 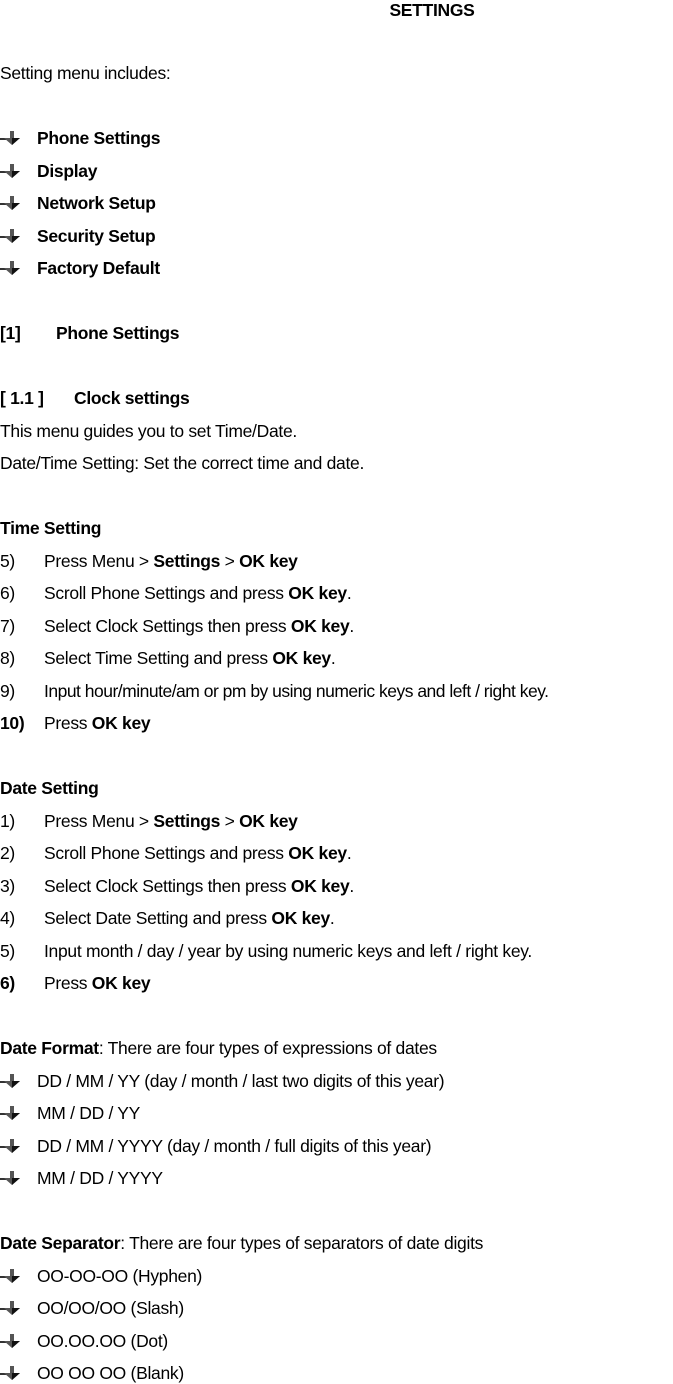 I want to click on subsection-heading: [ 1.1 ] Clock settings, so click(x=150, y=398).